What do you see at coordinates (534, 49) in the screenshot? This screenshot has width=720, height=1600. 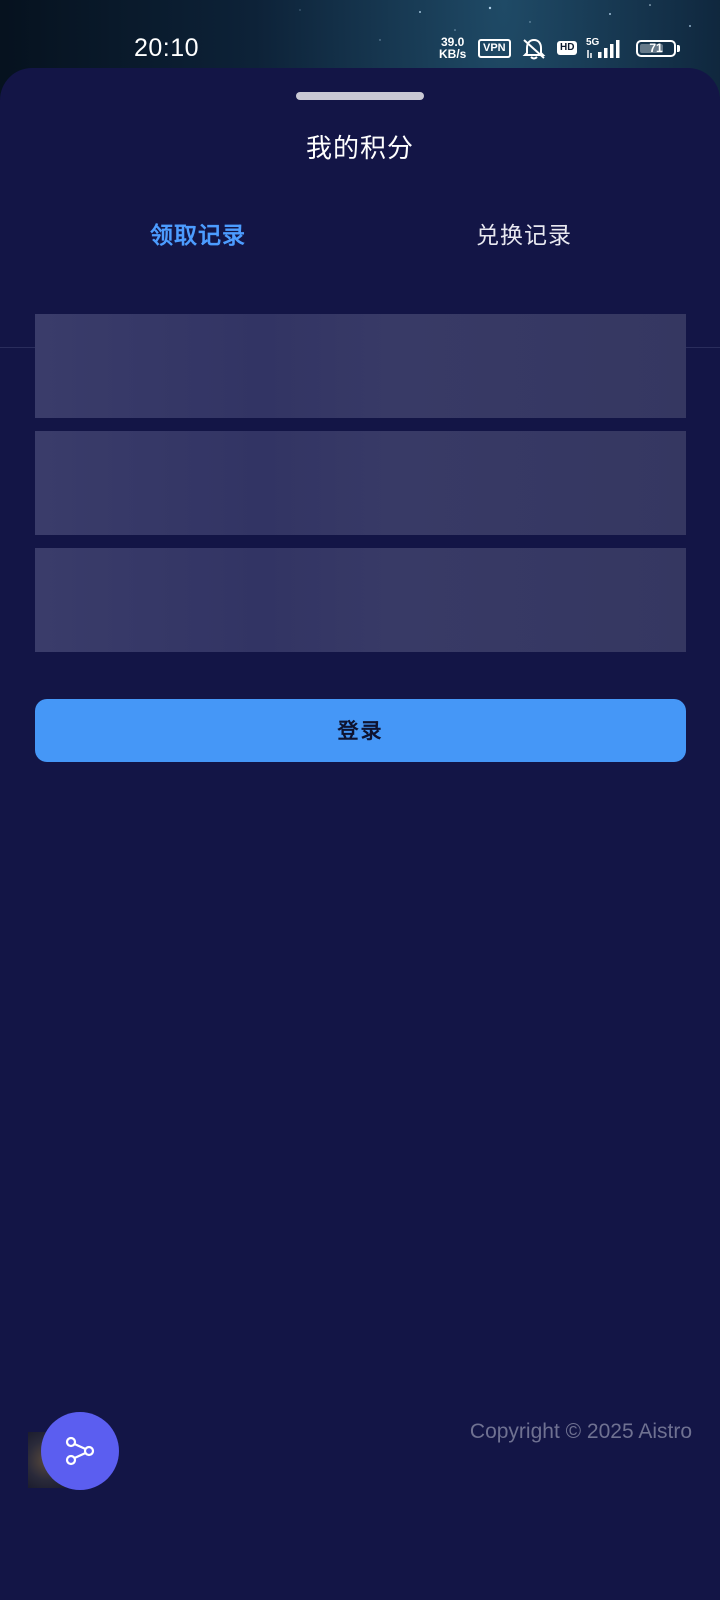 I see `mute-bell-icon` at bounding box center [534, 49].